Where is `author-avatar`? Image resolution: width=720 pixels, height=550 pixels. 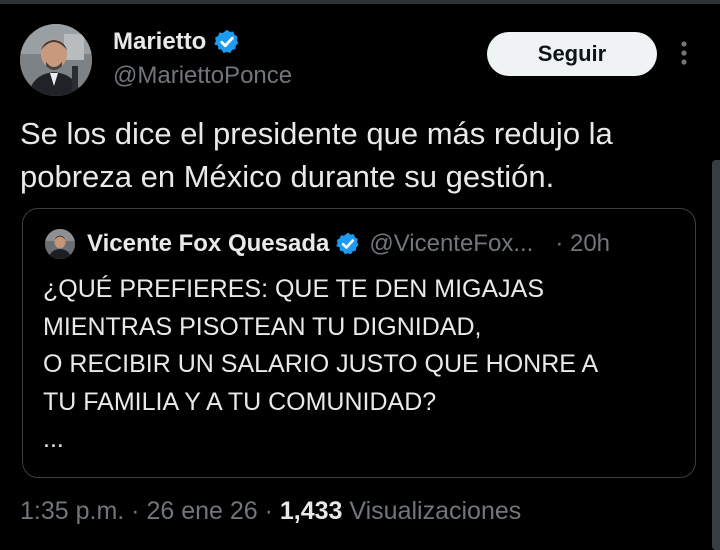
author-avatar is located at coordinates (56, 60).